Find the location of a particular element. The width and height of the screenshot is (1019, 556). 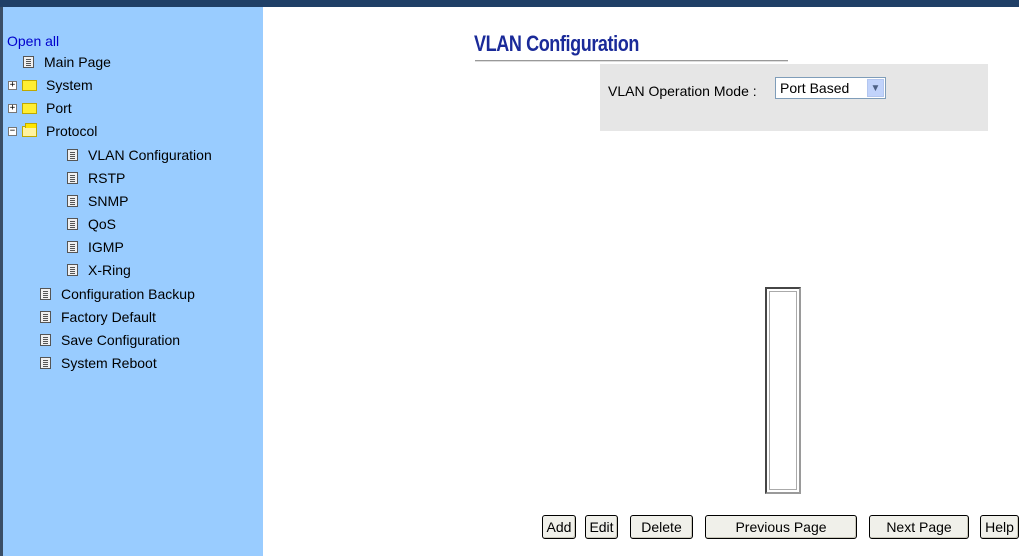

operation-mode-panel: VLAN Operation Mode : Port Based ▼ is located at coordinates (794, 97).